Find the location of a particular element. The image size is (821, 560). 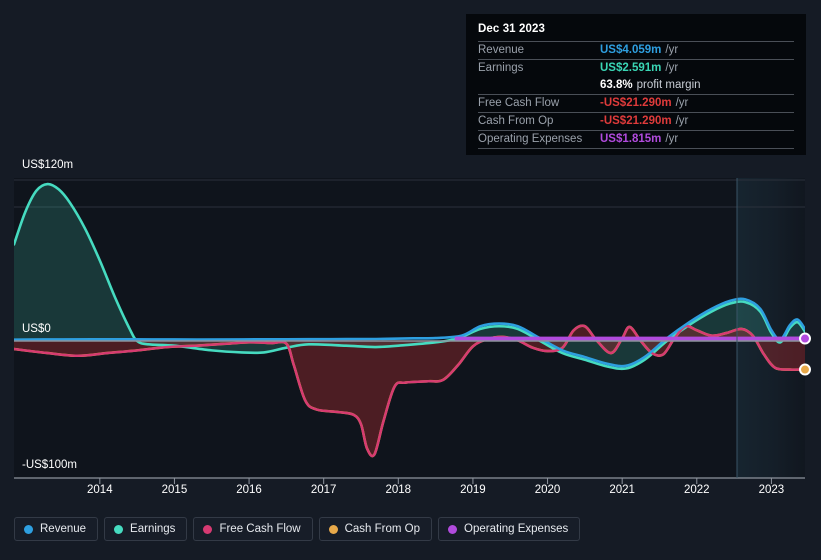

x-tick-label-2014: 2014 is located at coordinates (100, 490).